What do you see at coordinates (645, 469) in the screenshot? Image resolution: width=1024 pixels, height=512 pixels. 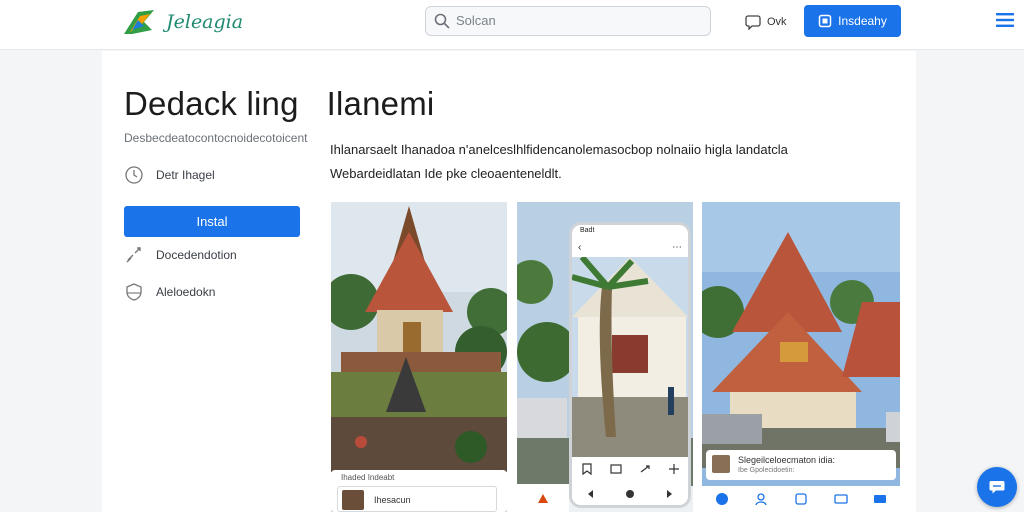 I see `share-icon` at bounding box center [645, 469].